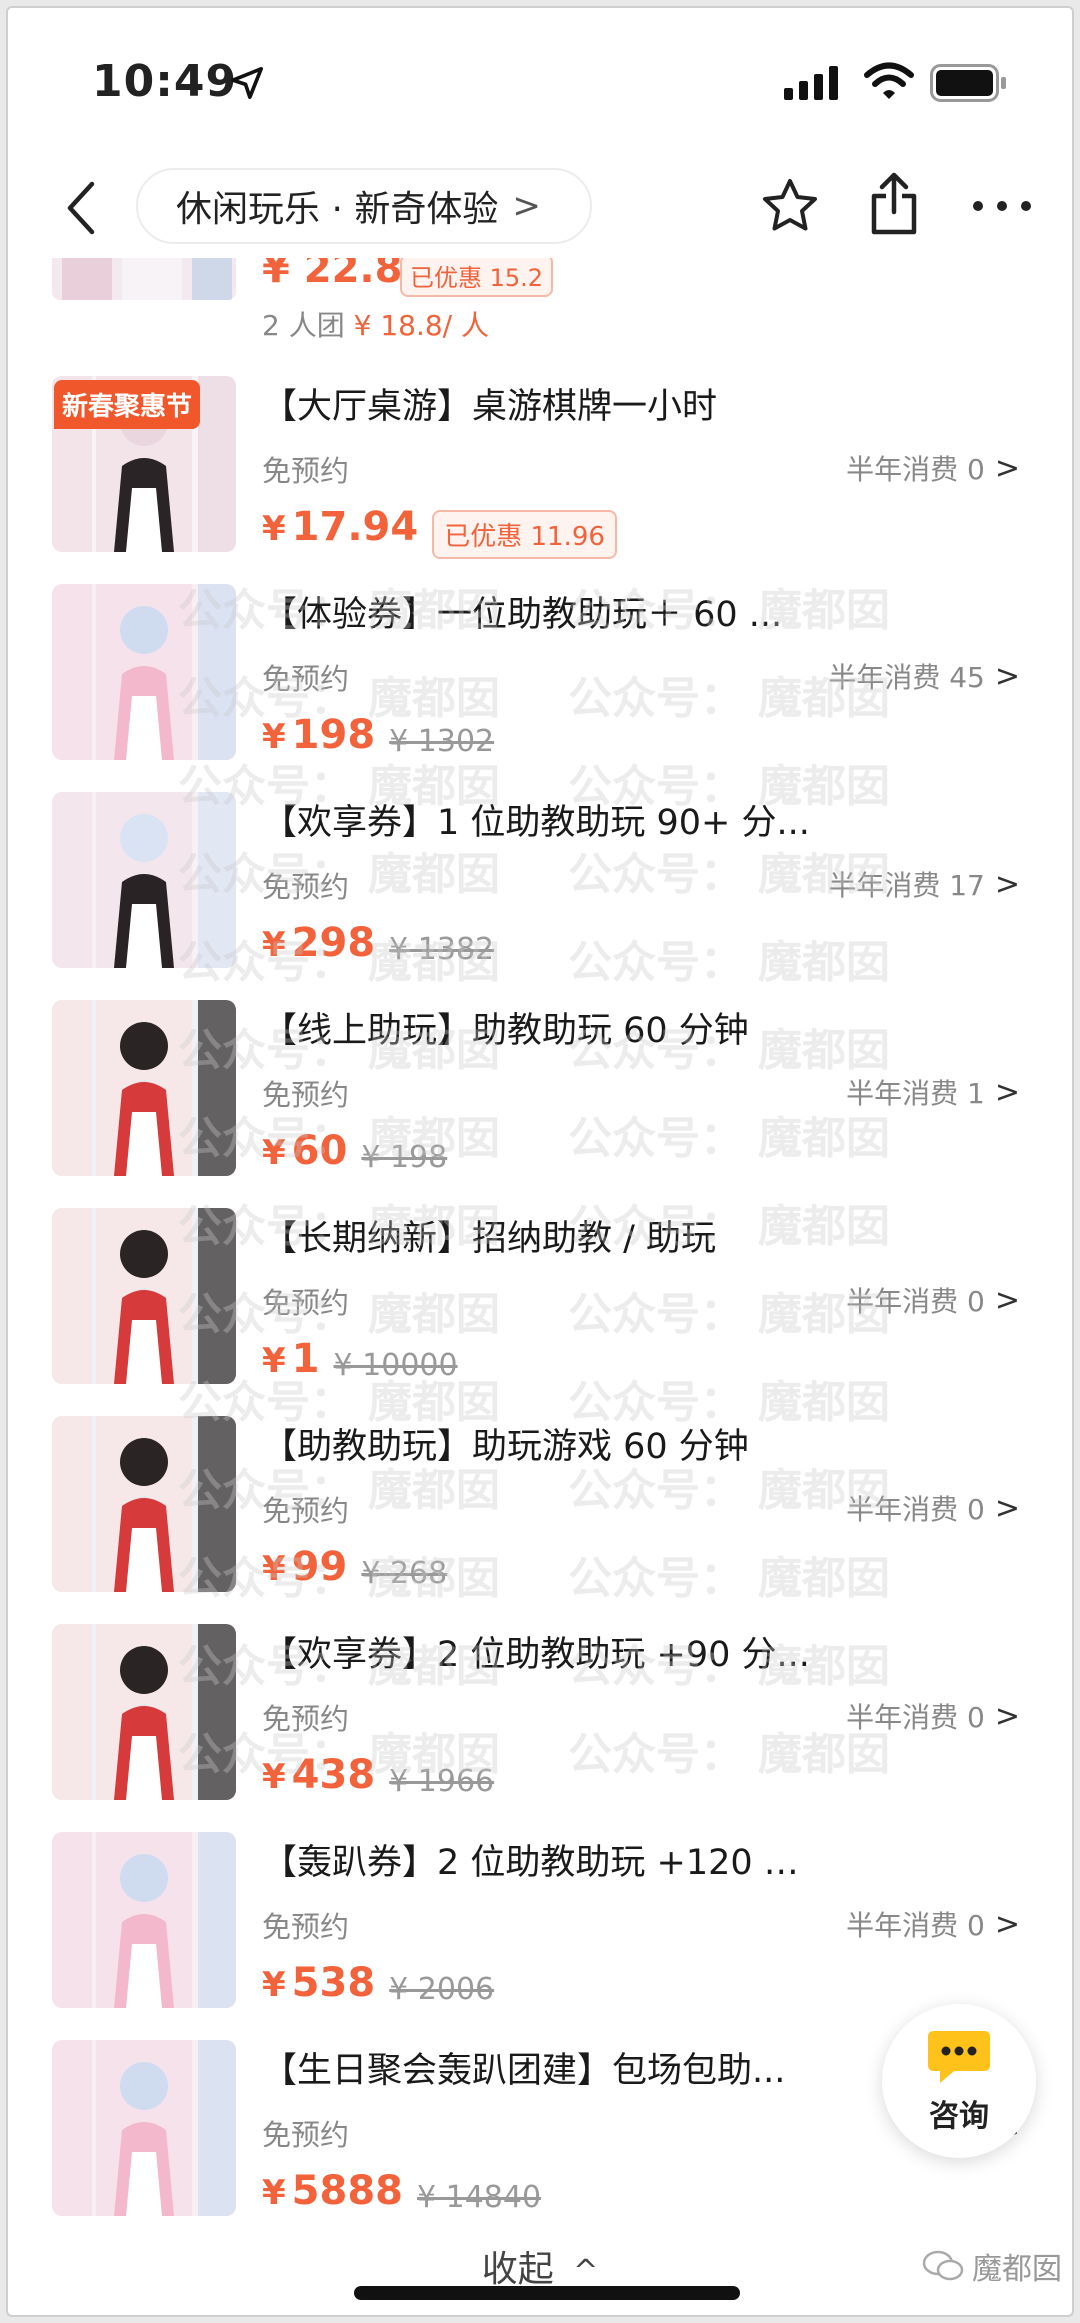 This screenshot has height=2323, width=1080. I want to click on consult-label: 咨询, so click(959, 2116).